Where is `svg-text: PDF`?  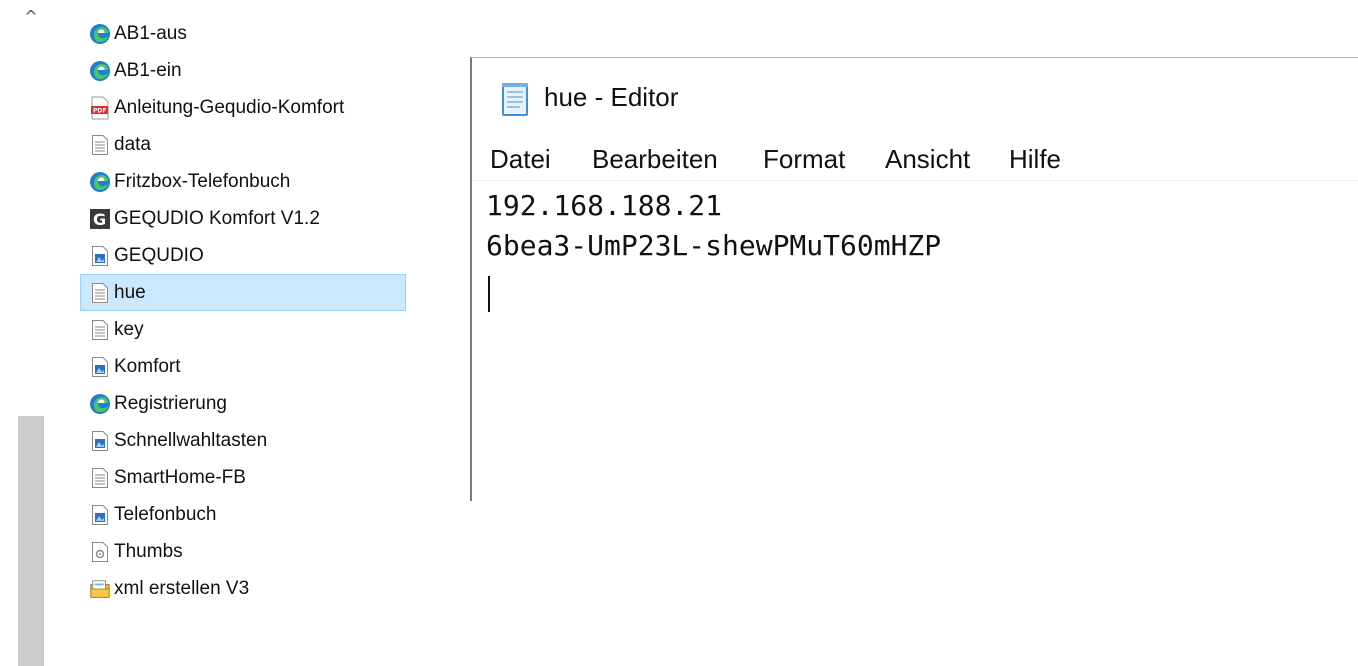 svg-text: PDF is located at coordinates (99, 110).